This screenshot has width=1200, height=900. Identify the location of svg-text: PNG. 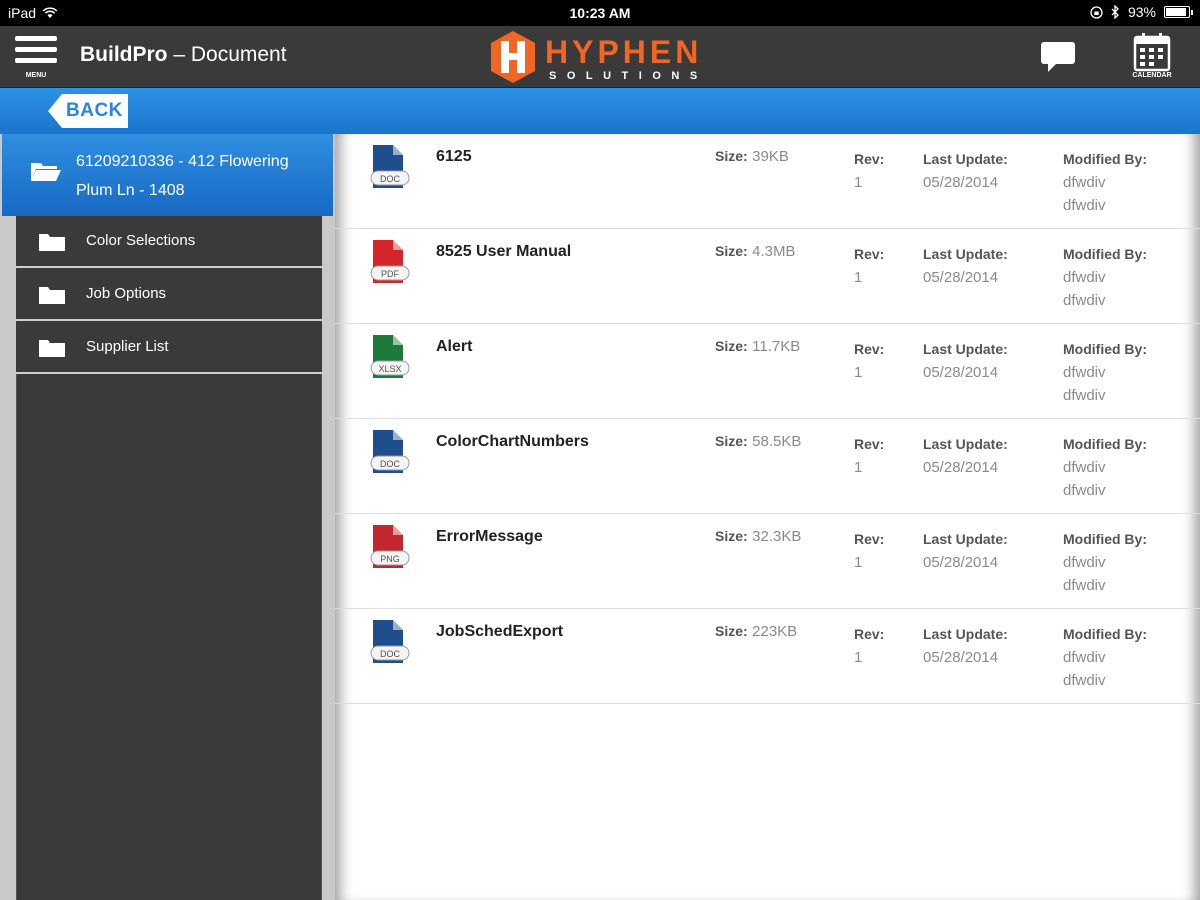
(390, 559).